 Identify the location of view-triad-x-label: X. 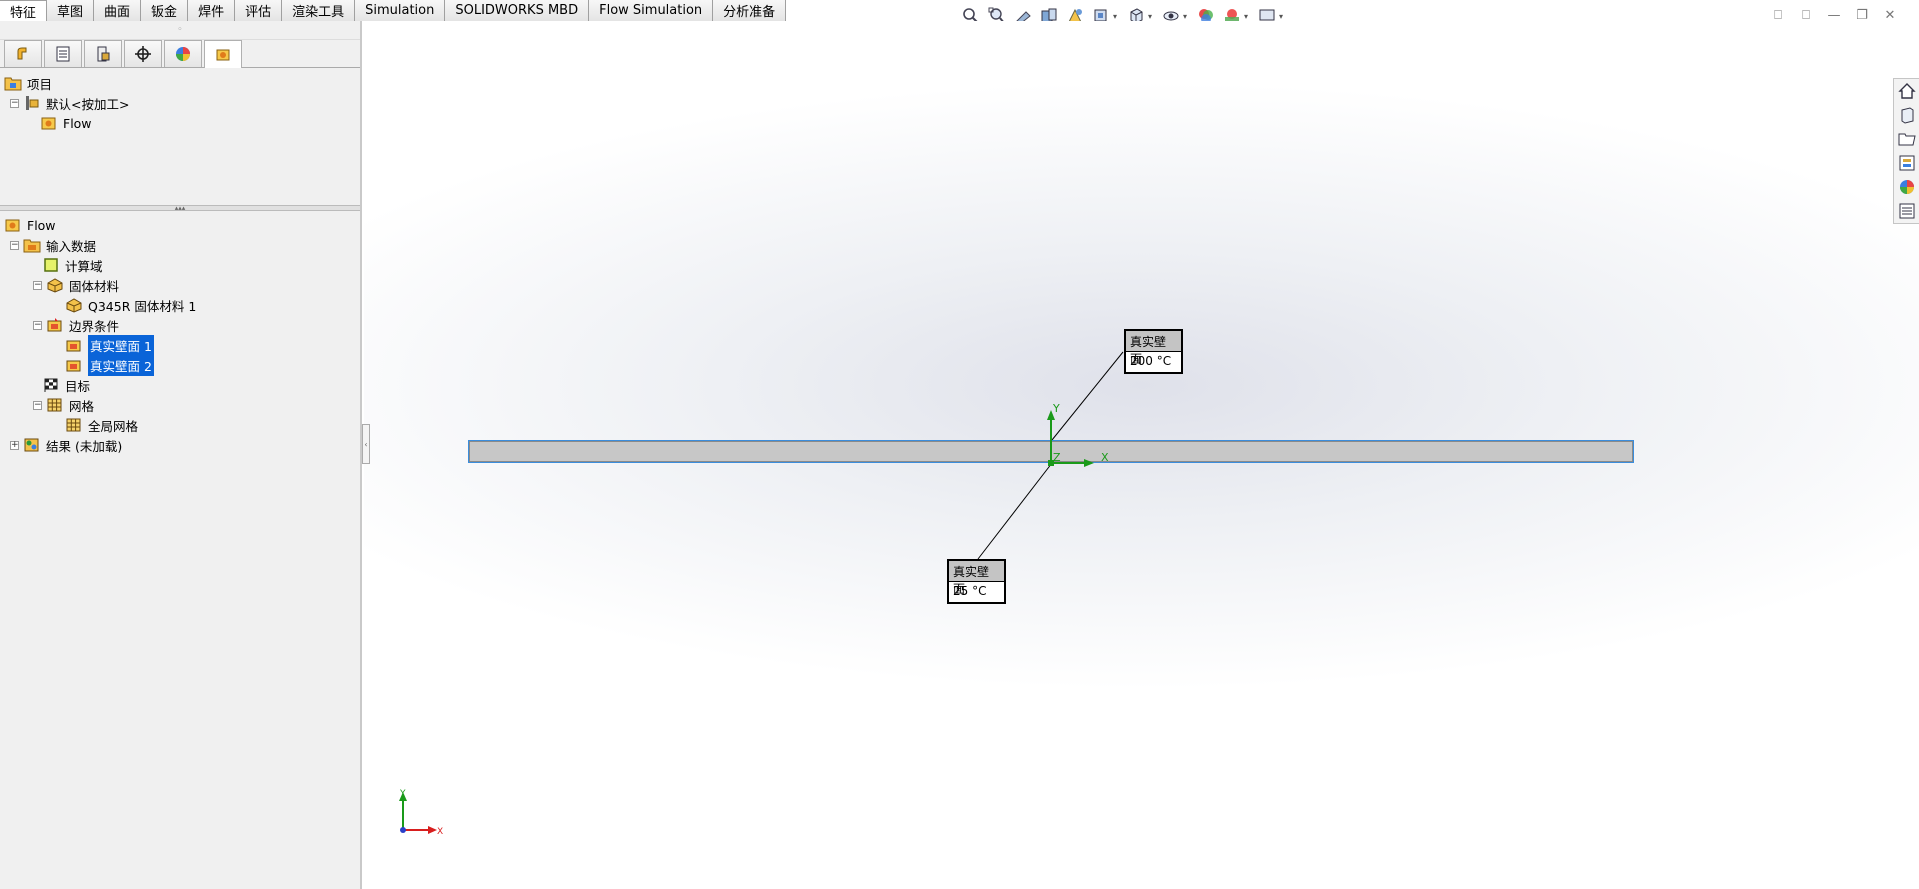
(440, 832).